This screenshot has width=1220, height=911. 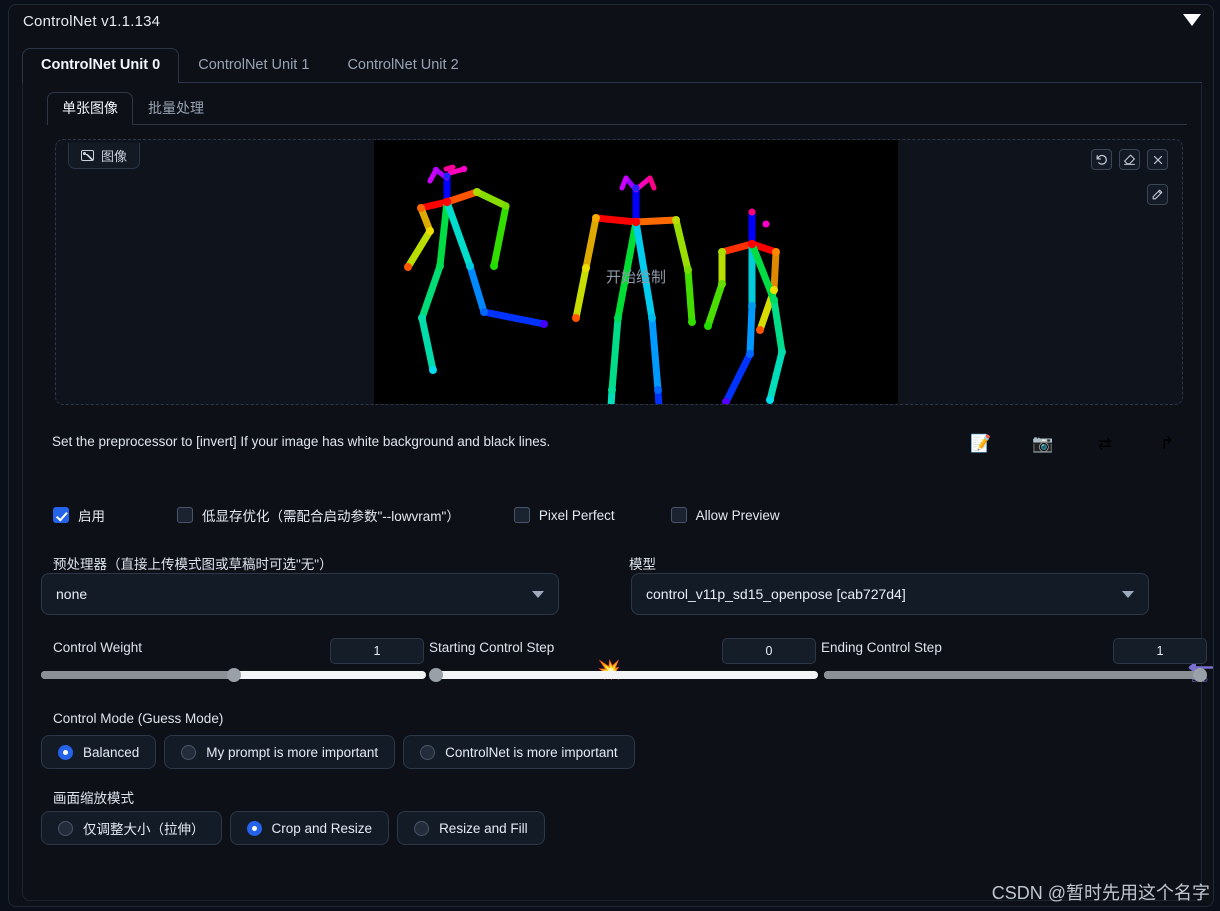 I want to click on close-icon, so click(x=1157, y=159).